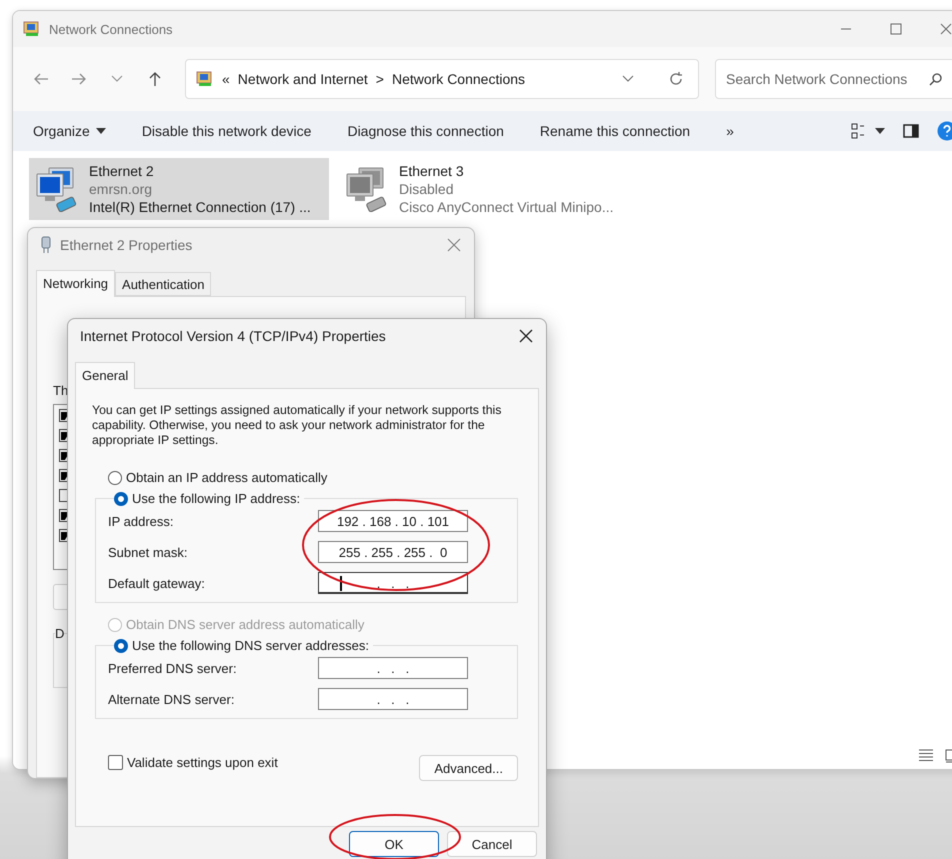  Describe the element at coordinates (173, 668) in the screenshot. I see `field-label: Preferred DNS server:` at that location.